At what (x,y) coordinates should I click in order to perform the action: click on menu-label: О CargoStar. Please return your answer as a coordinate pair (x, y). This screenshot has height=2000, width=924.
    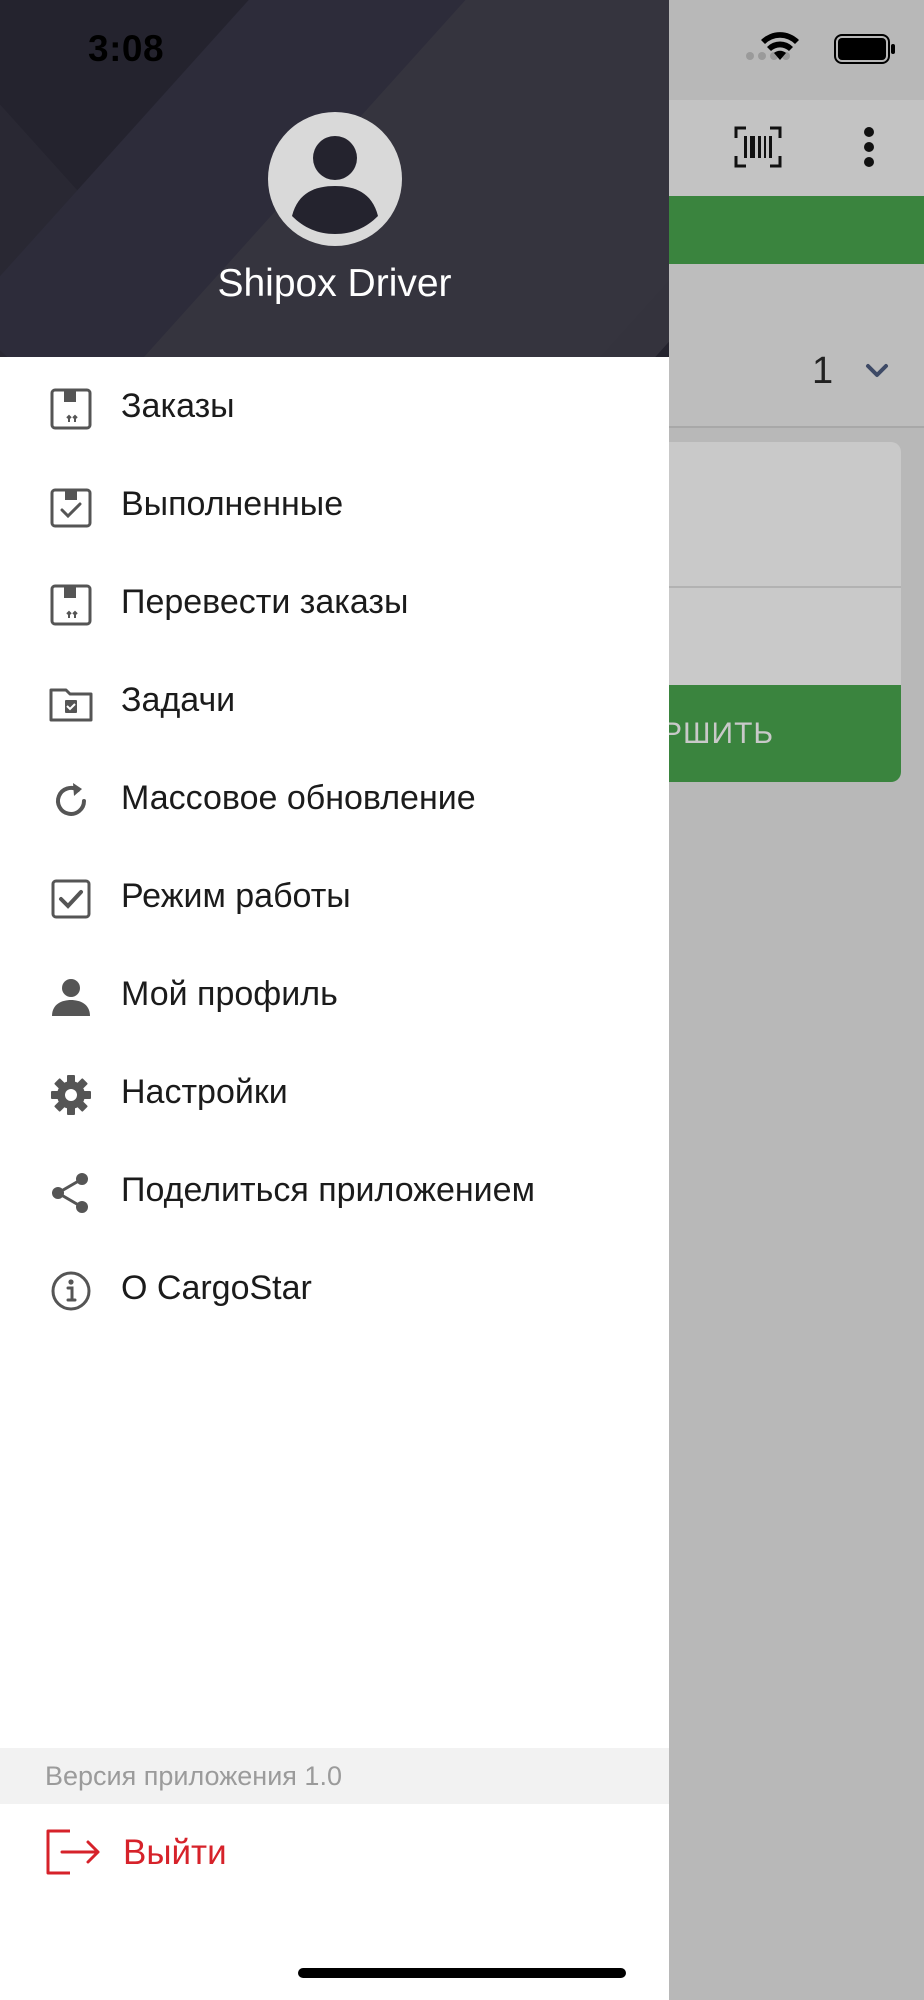
    Looking at the image, I should click on (216, 1288).